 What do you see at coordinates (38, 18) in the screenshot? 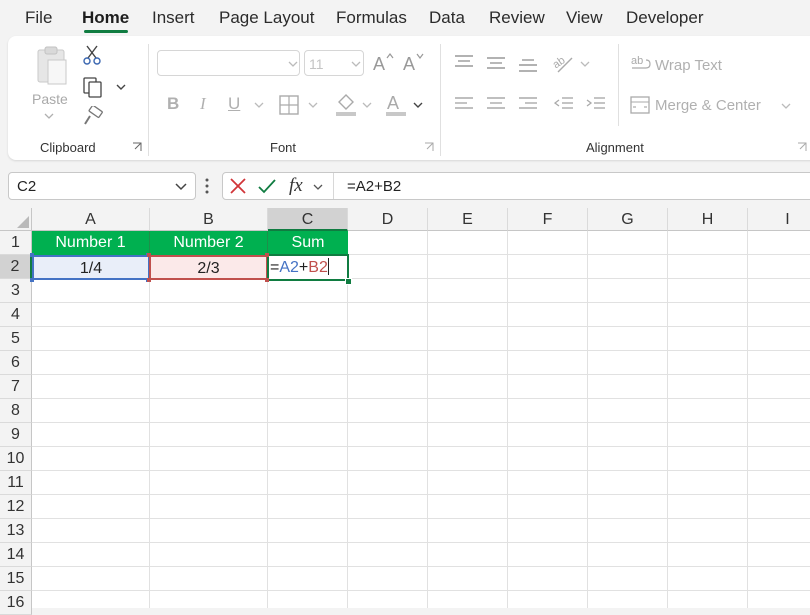
I see `tab-file: File` at bounding box center [38, 18].